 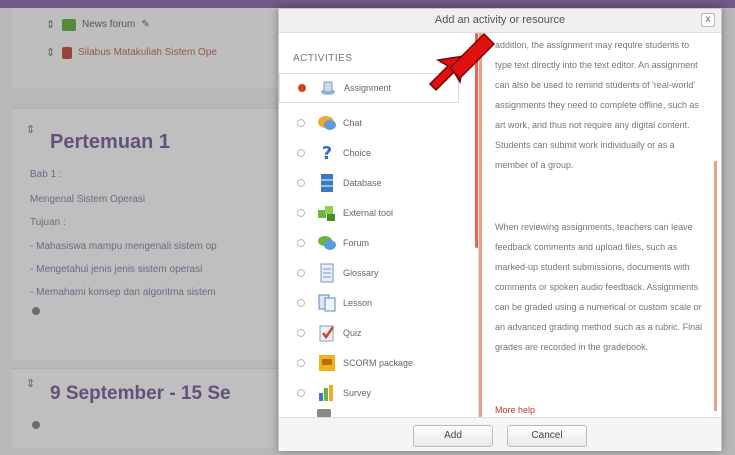 What do you see at coordinates (327, 303) in the screenshot?
I see `lesson-icon` at bounding box center [327, 303].